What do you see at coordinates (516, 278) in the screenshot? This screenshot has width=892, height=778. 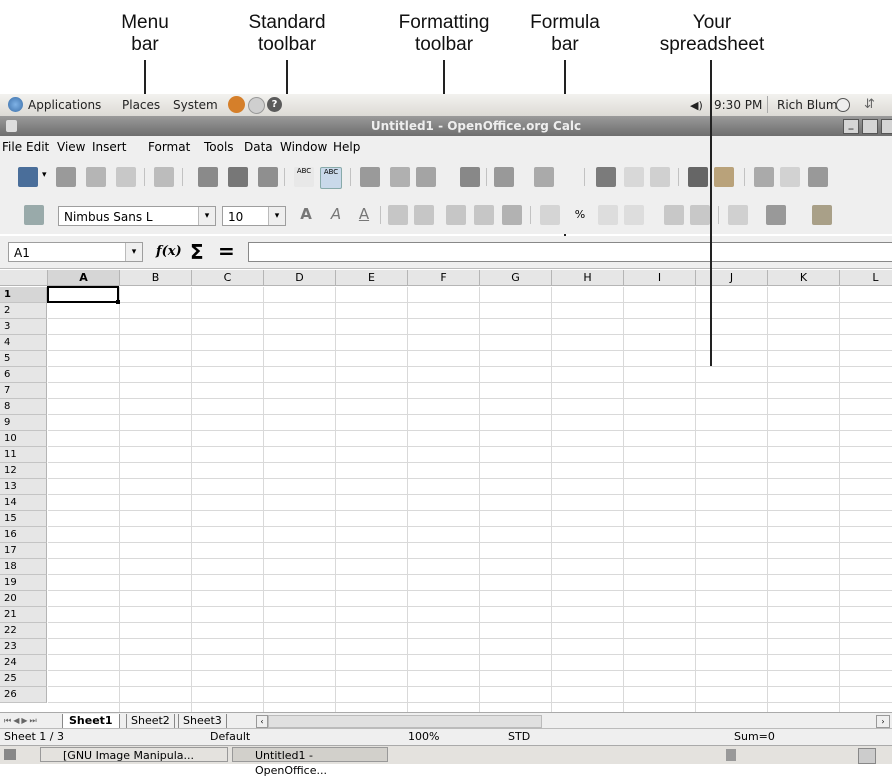 I see `column-header-g: G` at bounding box center [516, 278].